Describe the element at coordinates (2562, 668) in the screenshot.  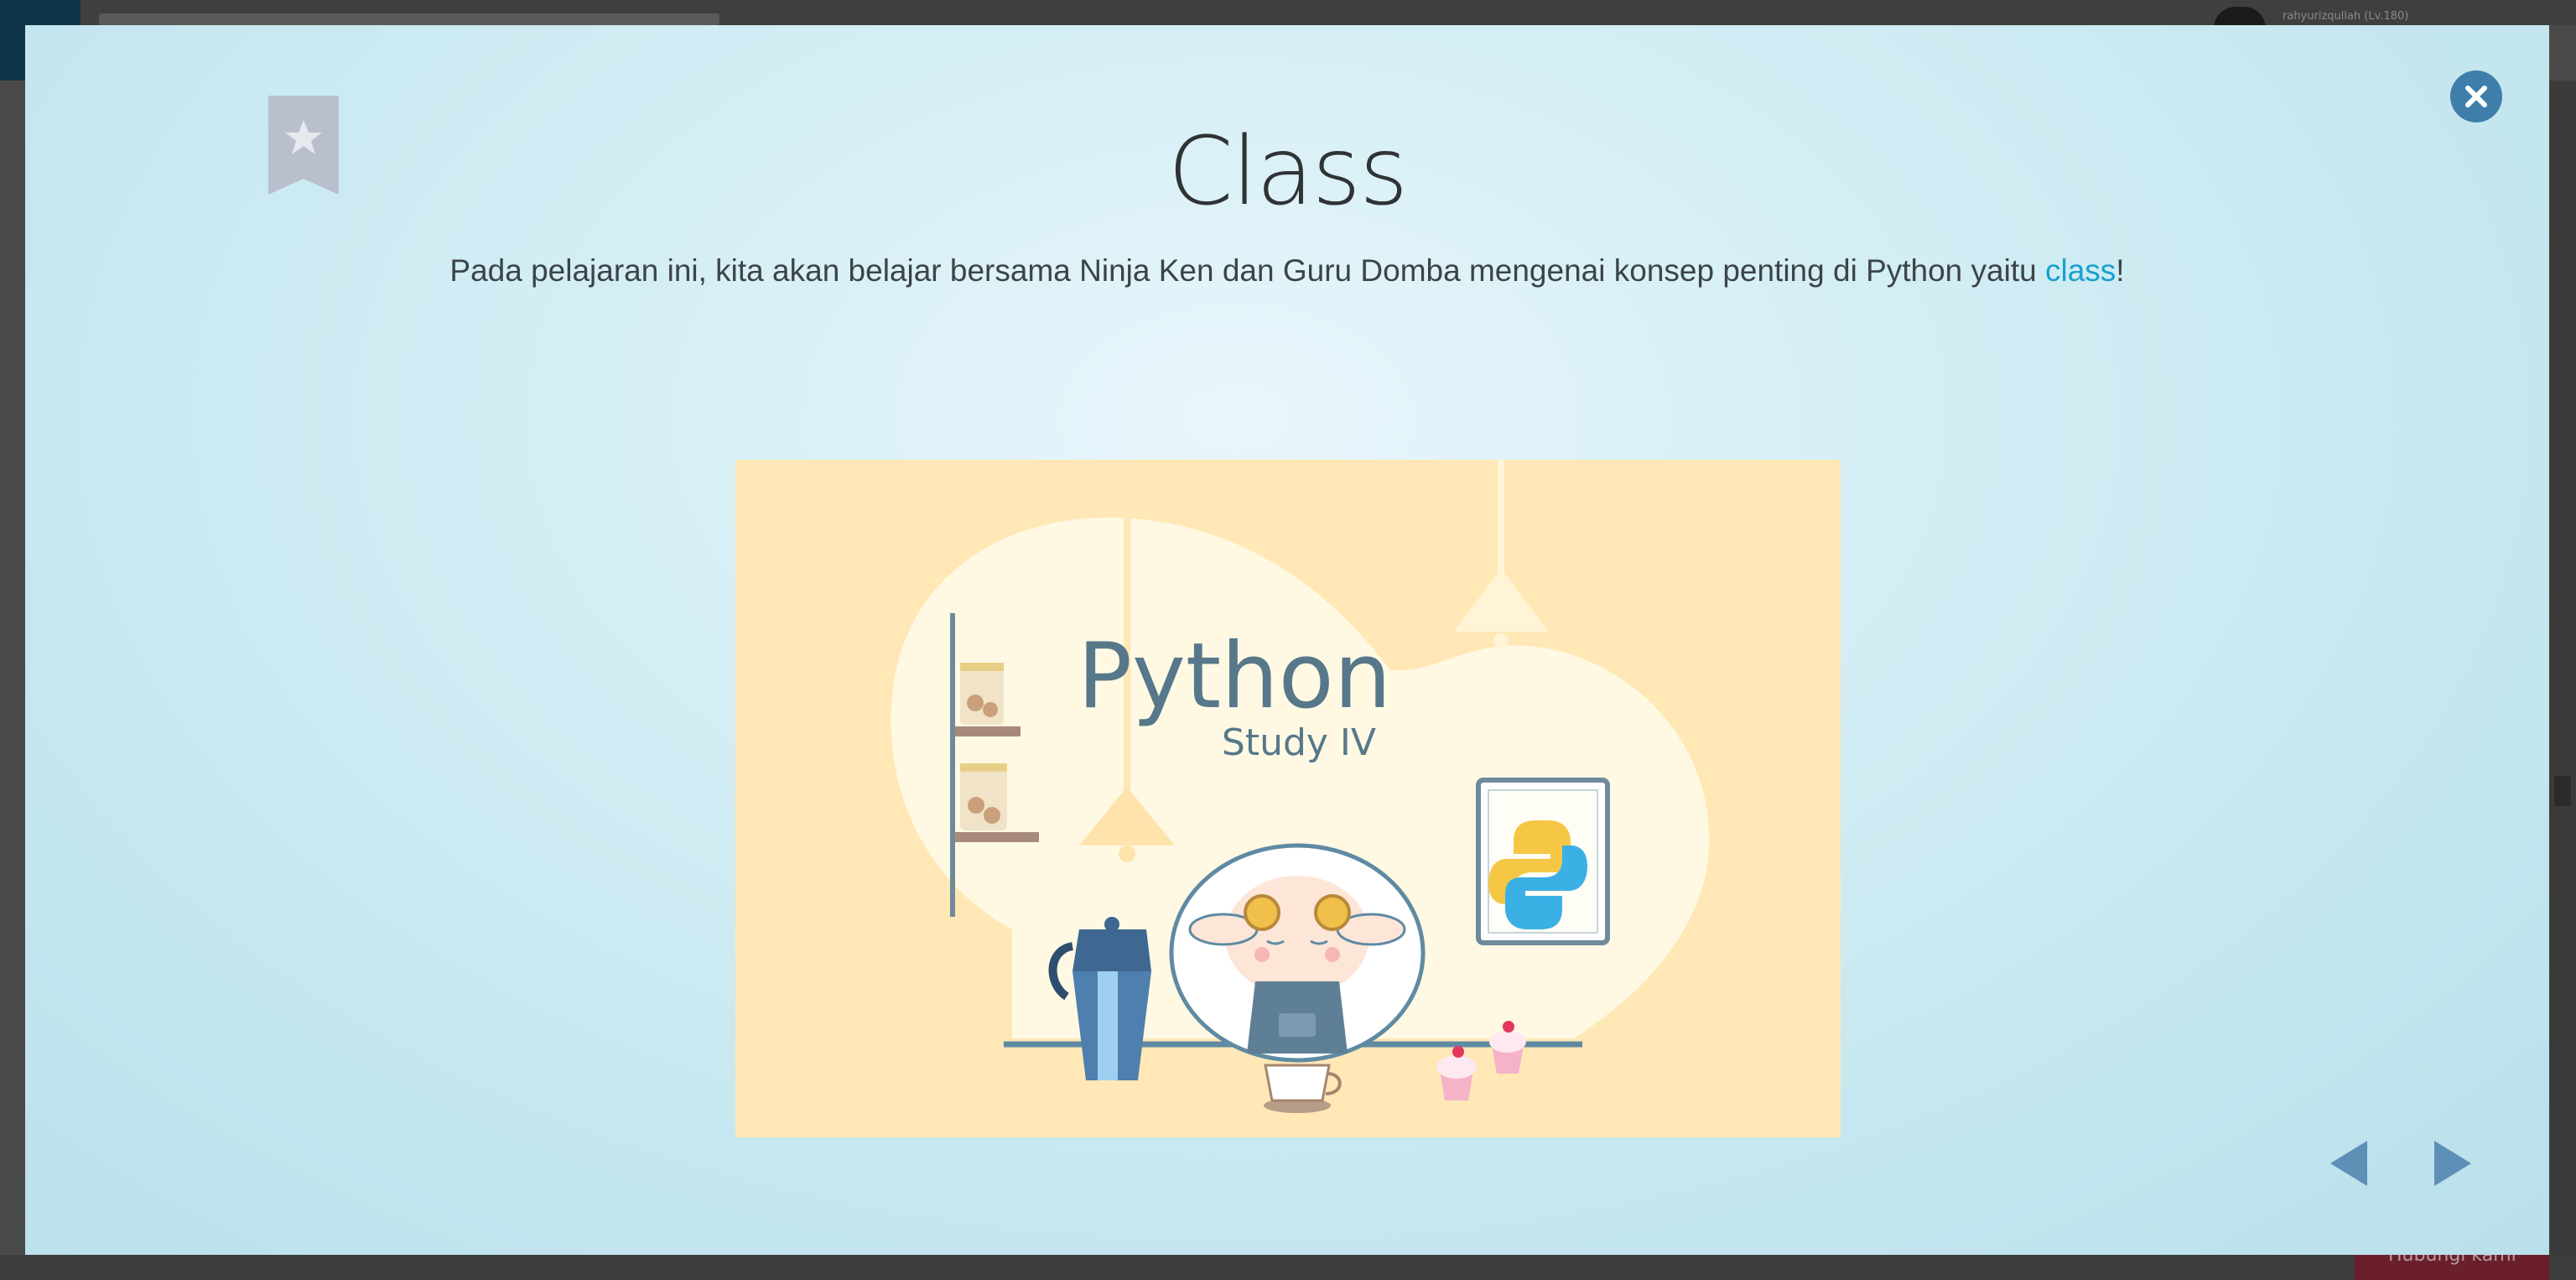
I see `background-scrollbar` at that location.